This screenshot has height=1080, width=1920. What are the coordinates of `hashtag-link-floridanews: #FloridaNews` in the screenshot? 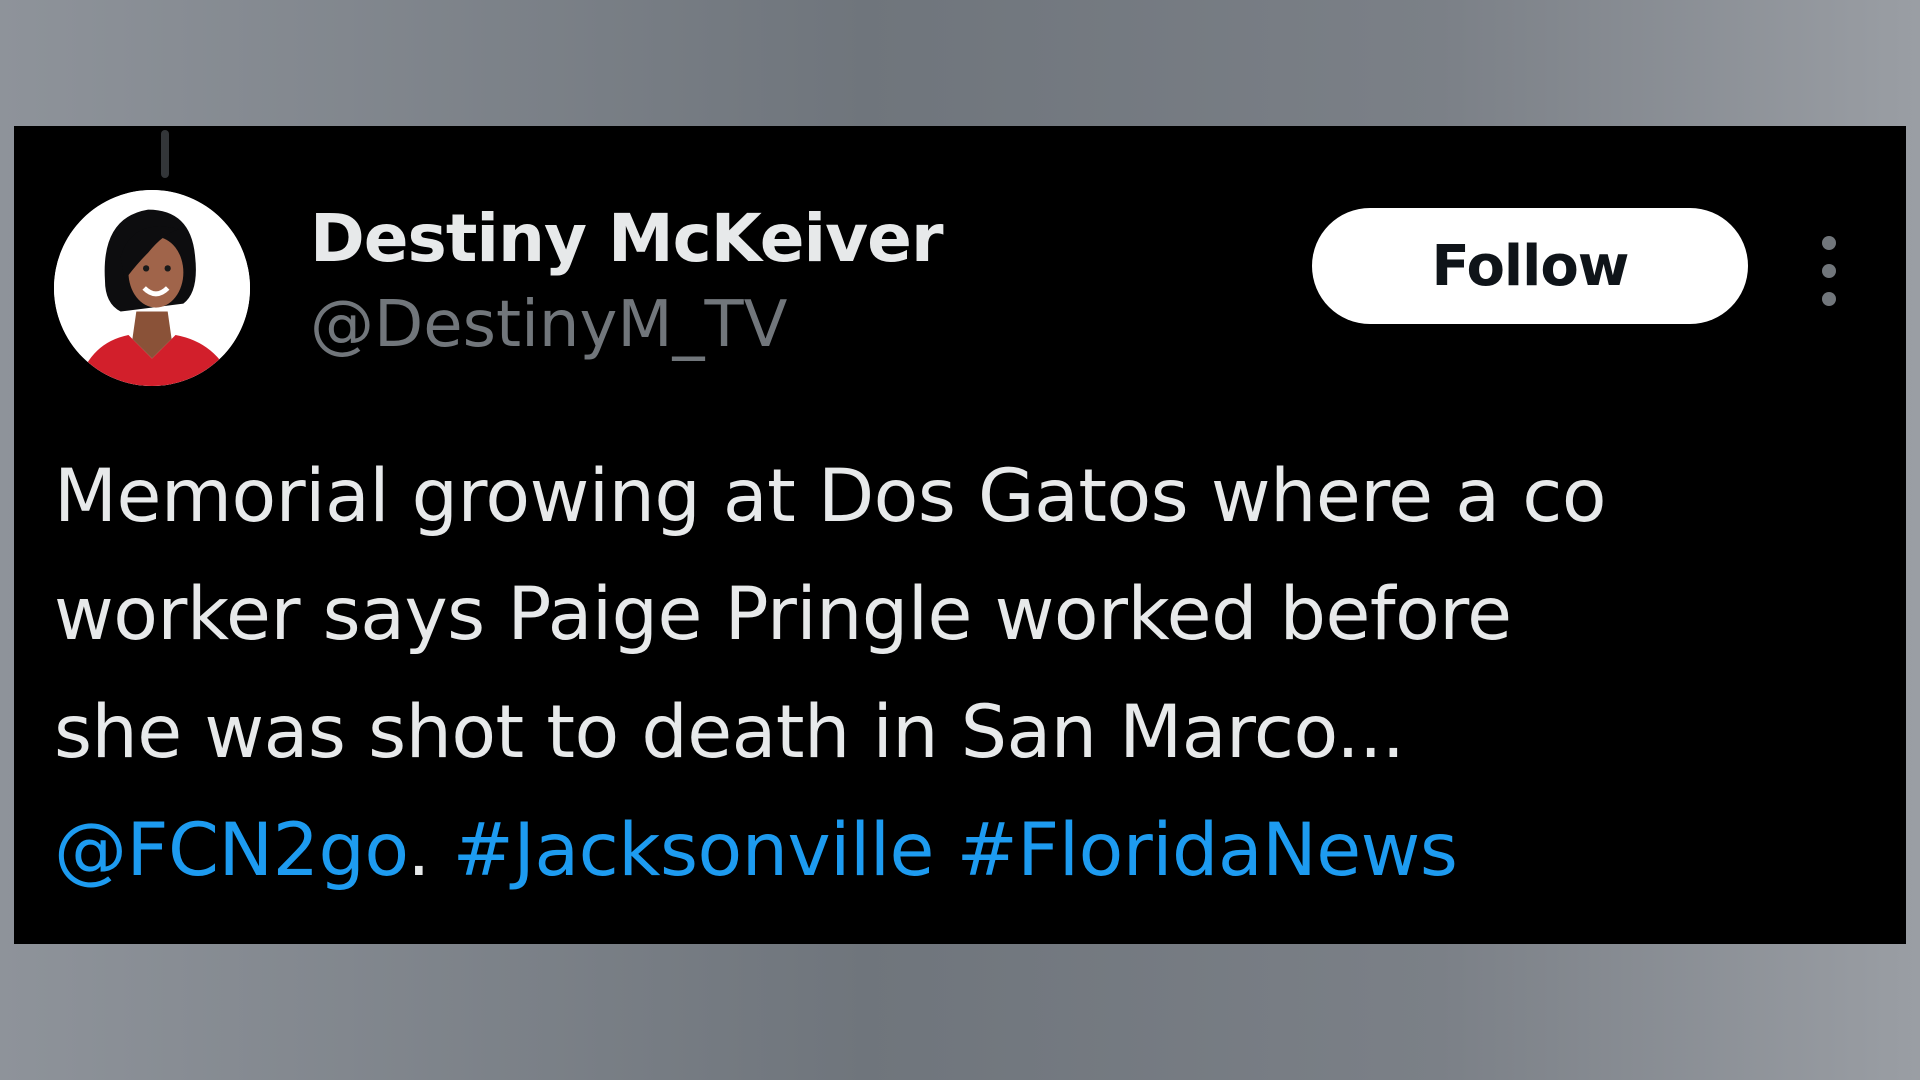 It's located at (1207, 850).